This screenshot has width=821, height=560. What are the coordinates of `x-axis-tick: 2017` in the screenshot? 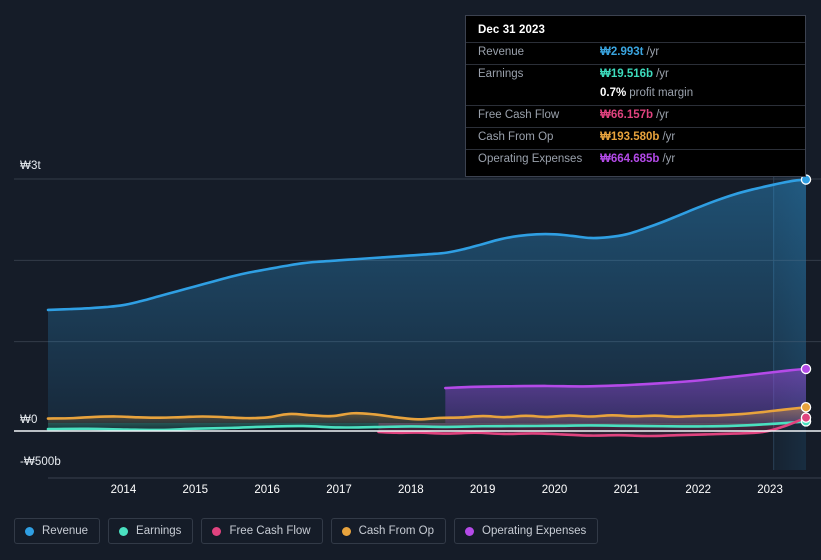 It's located at (339, 490).